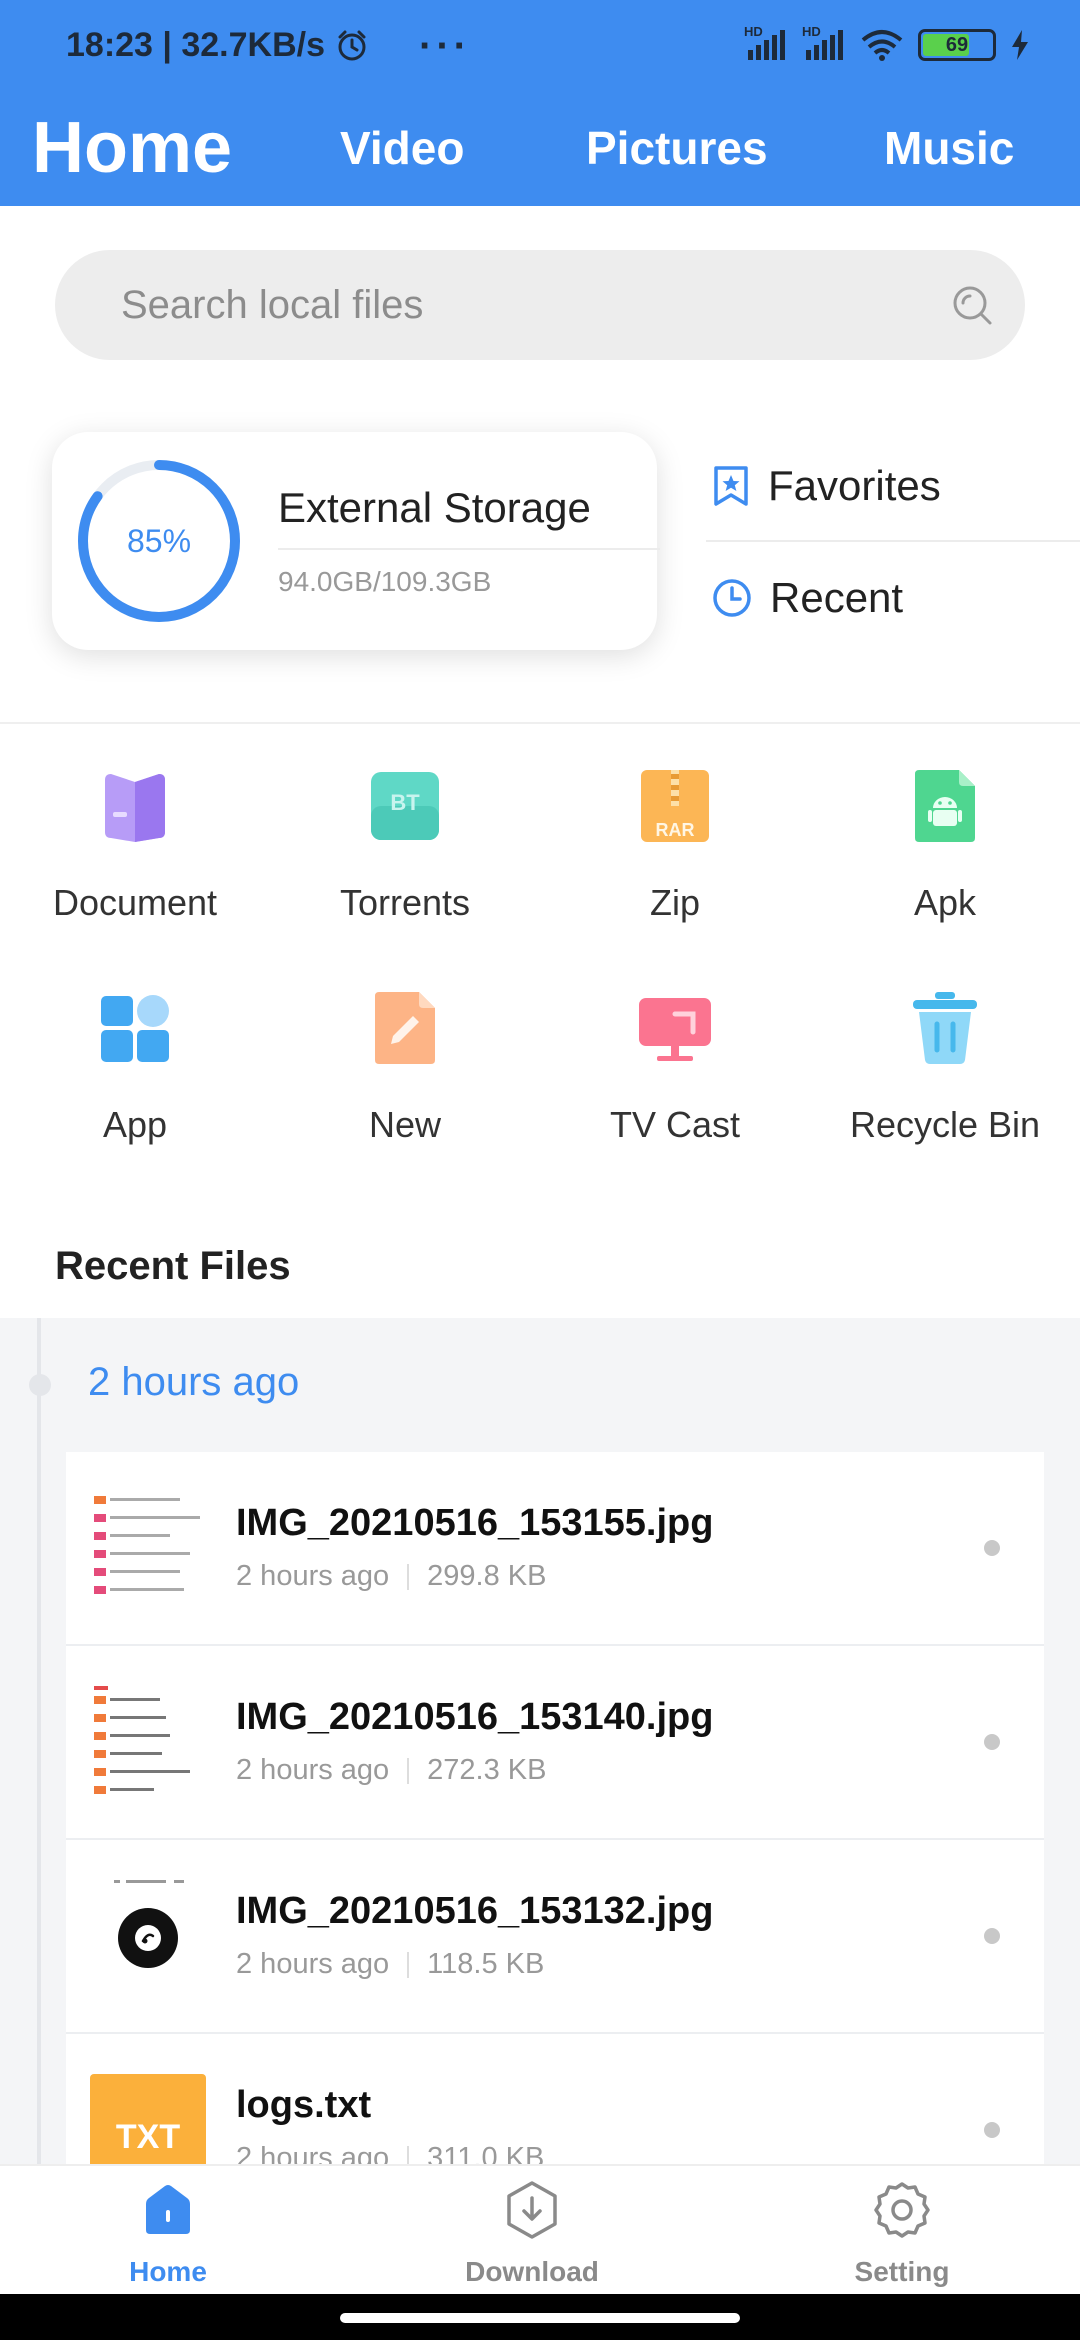 Image resolution: width=1080 pixels, height=2340 pixels. Describe the element at coordinates (487, 1770) in the screenshot. I see `file-size: 272.3 KB` at that location.